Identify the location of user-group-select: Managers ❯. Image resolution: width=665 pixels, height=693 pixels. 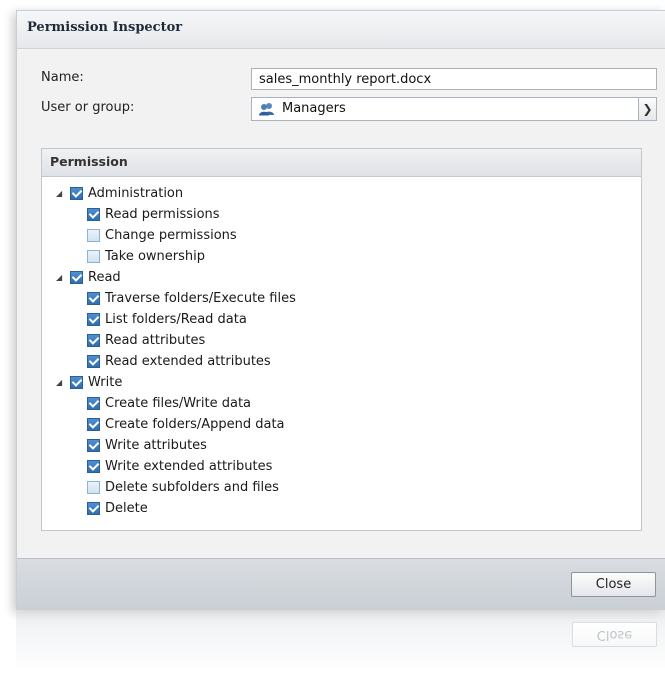
(454, 109).